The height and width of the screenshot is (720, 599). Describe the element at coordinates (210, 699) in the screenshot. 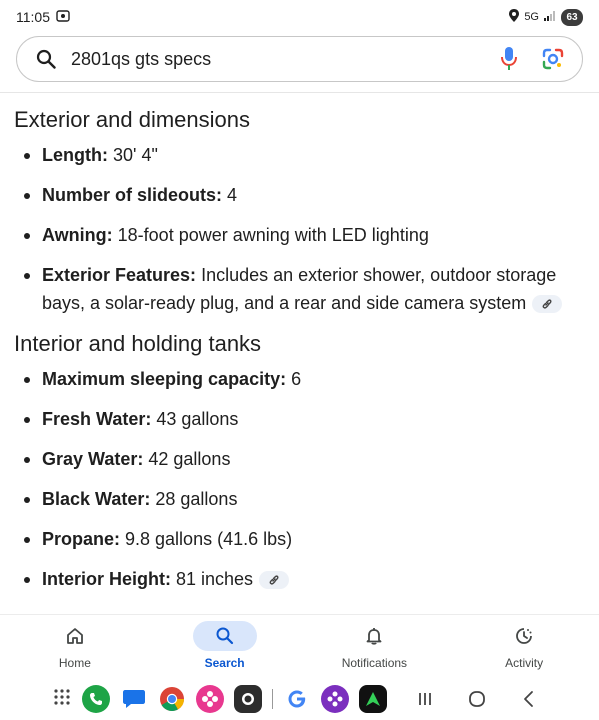

I see `gallery-app-icon` at that location.